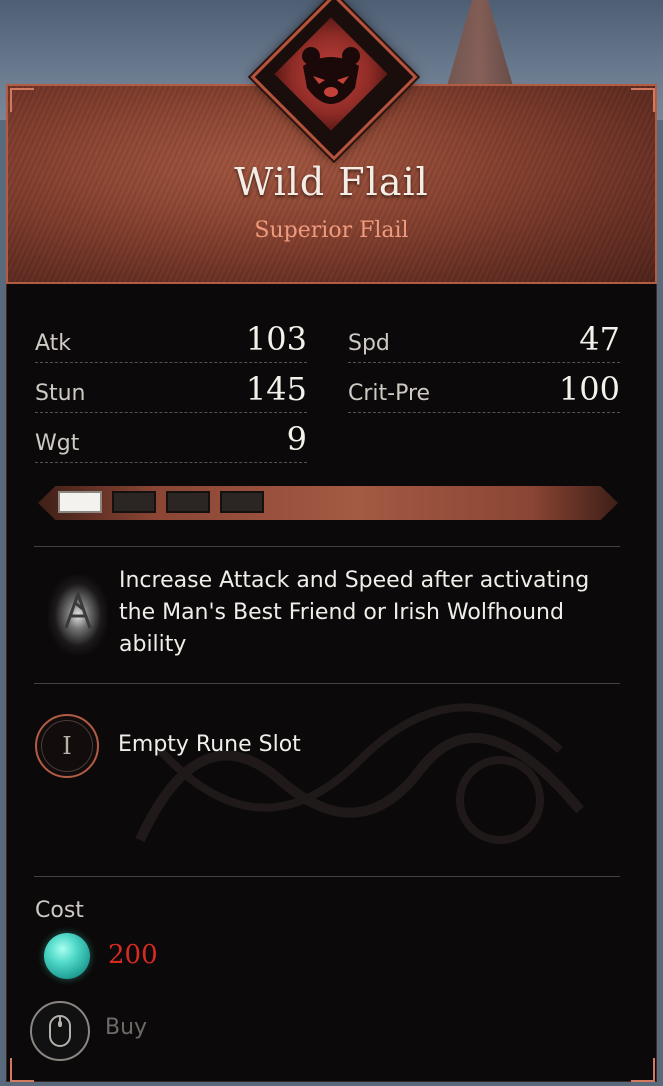 This screenshot has width=663, height=1086. What do you see at coordinates (484, 340) in the screenshot?
I see `stat-spd: Spd 47` at bounding box center [484, 340].